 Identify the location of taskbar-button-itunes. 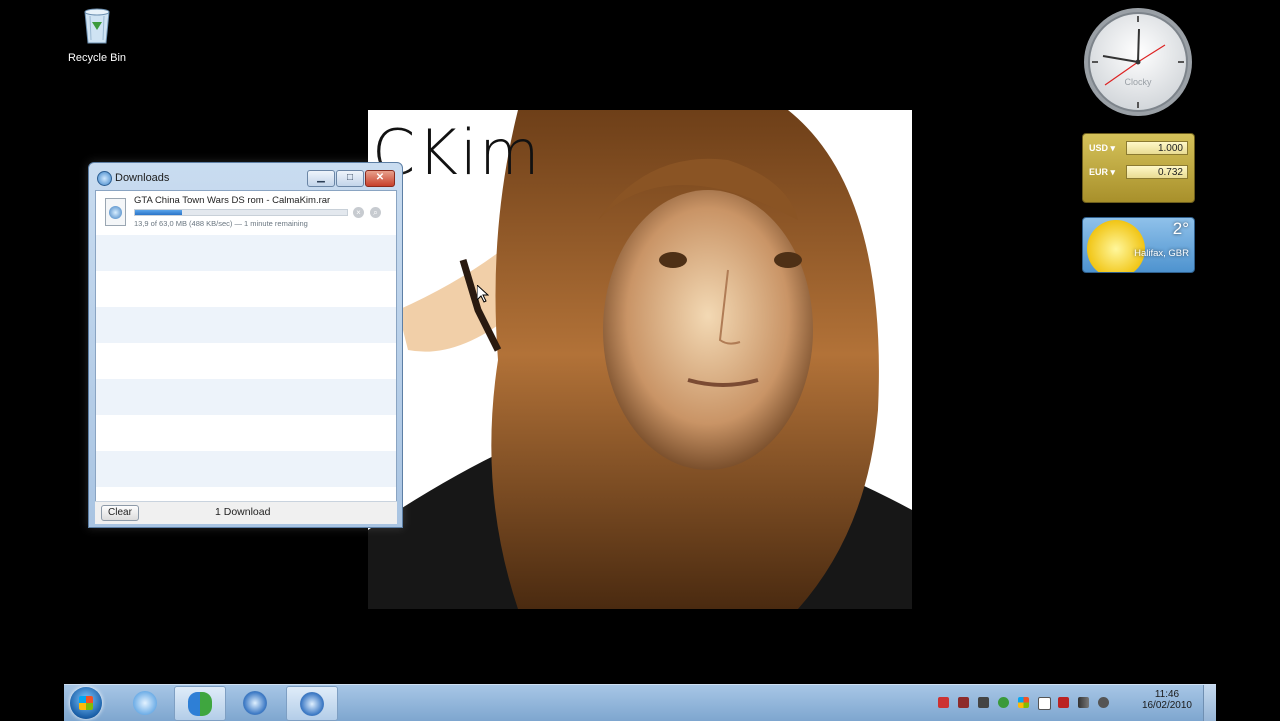
(145, 702).